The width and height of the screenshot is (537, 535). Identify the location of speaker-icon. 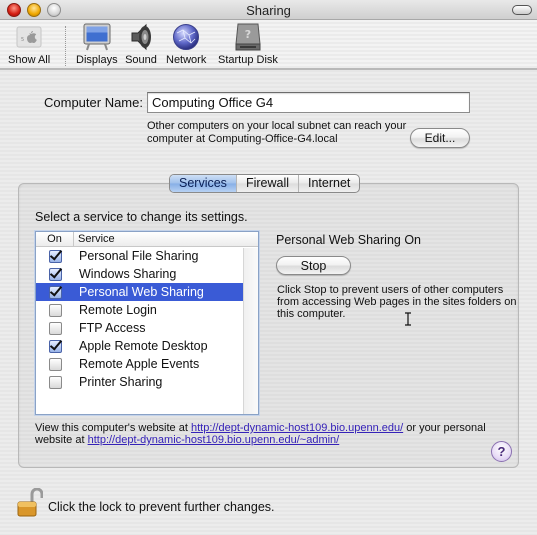
(141, 37).